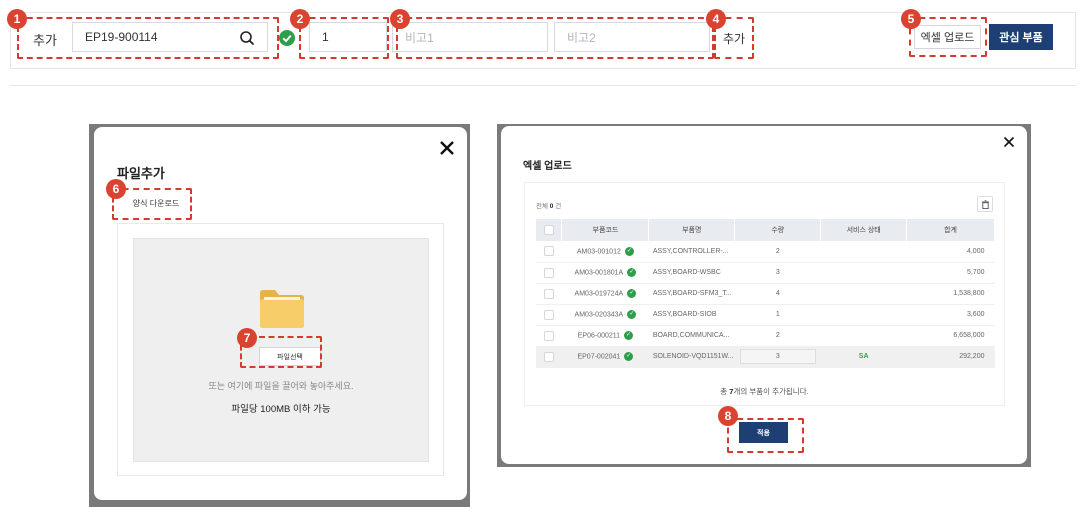  What do you see at coordinates (599, 315) in the screenshot?
I see `part-code: AM03-020343A` at bounding box center [599, 315].